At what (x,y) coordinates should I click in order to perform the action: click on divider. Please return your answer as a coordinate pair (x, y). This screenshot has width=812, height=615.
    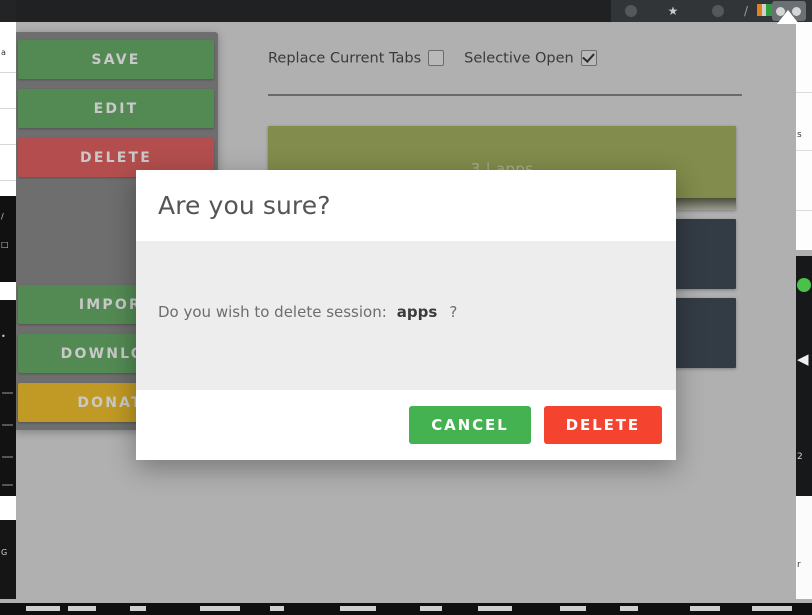
    Looking at the image, I should click on (505, 95).